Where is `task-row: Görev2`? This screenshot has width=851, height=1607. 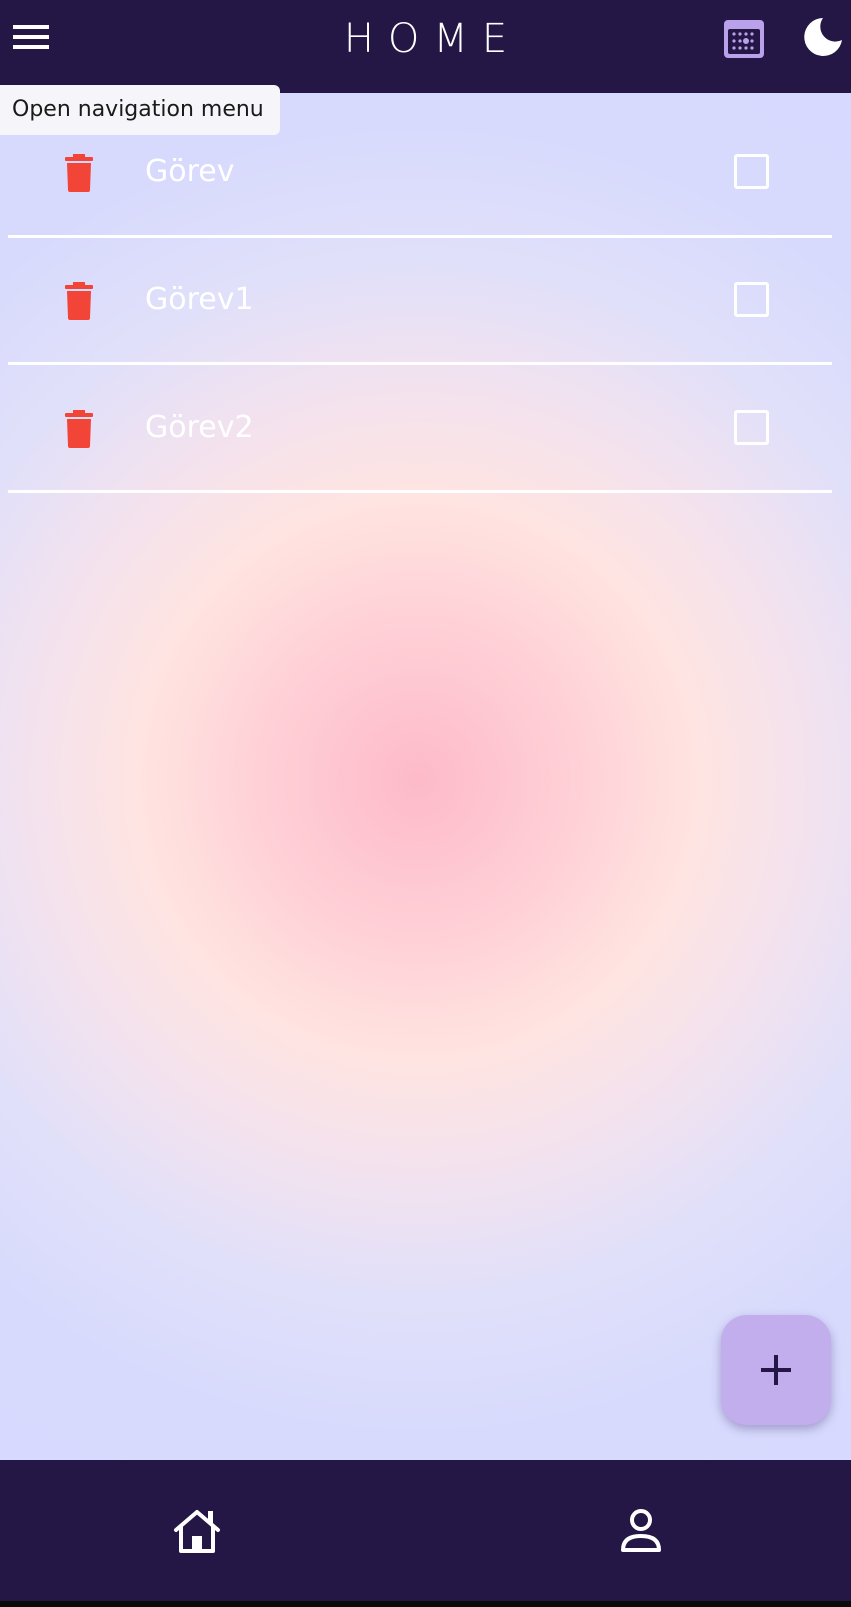
task-row: Görev2 is located at coordinates (420, 429).